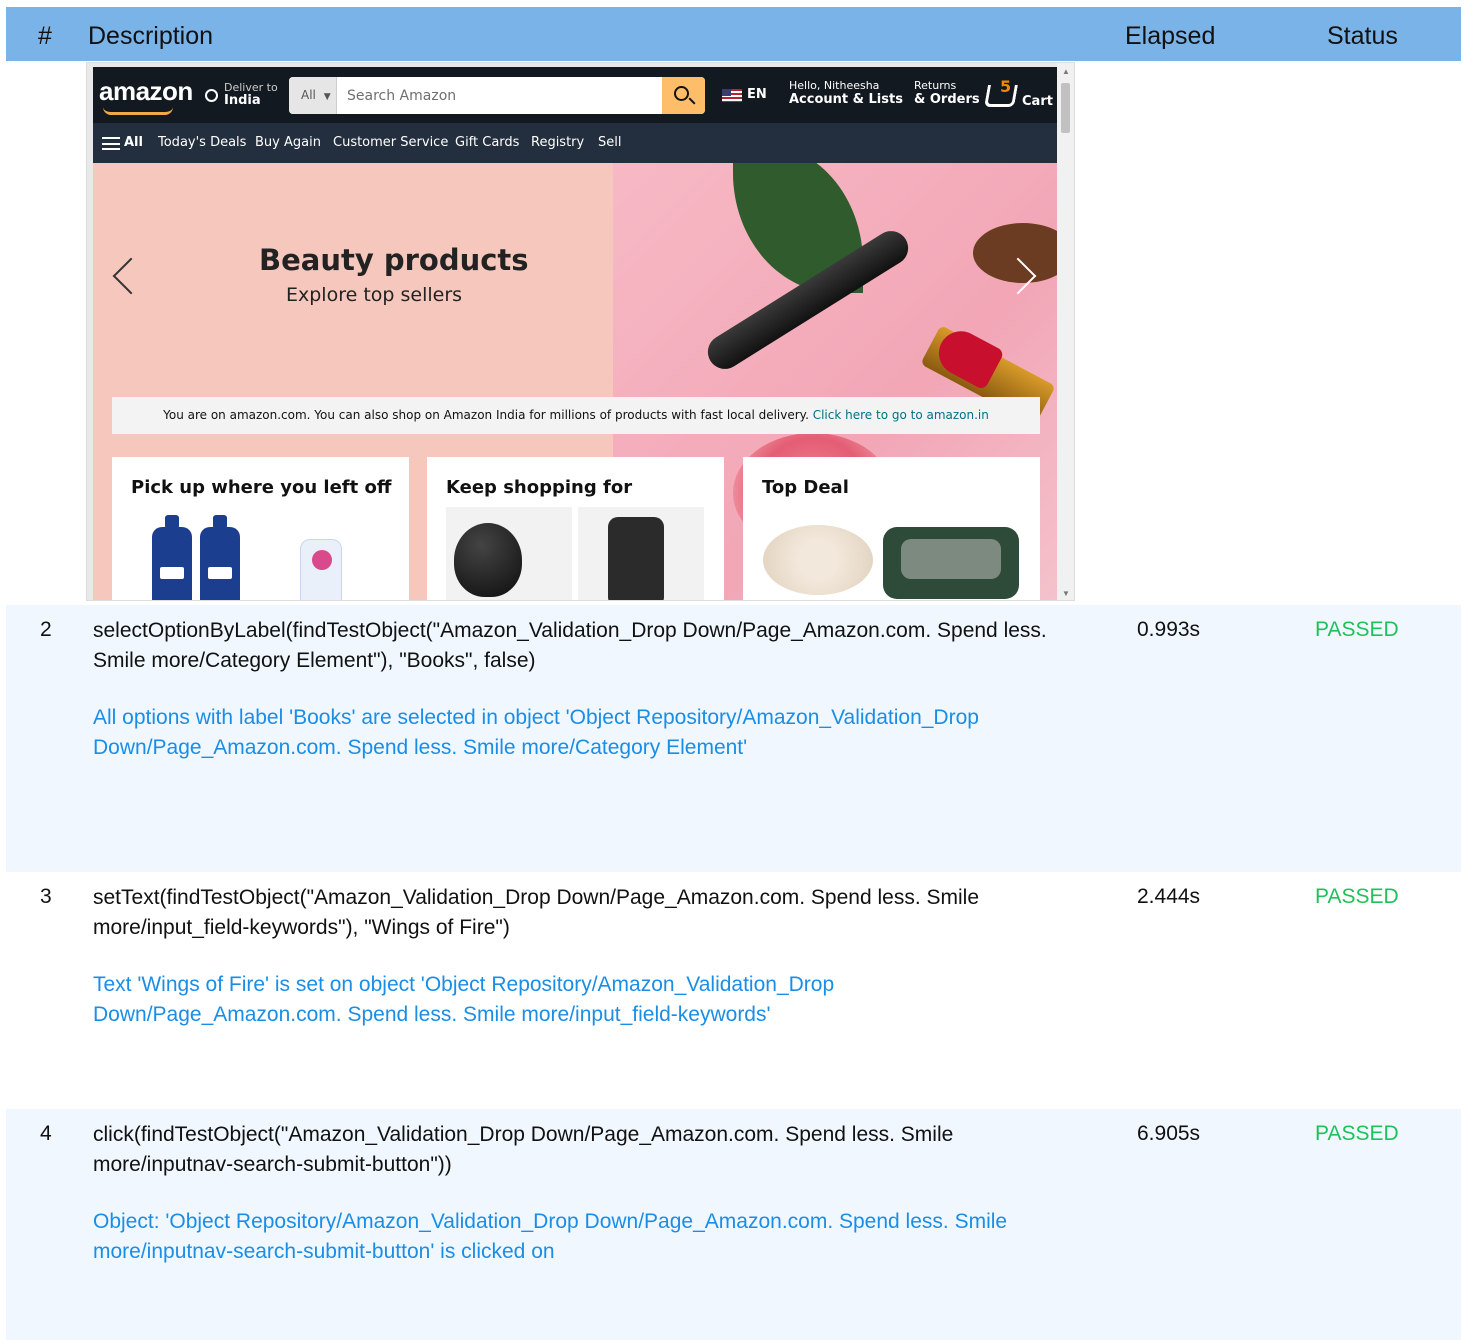 This screenshot has height=1340, width=1466. Describe the element at coordinates (1169, 1133) in the screenshot. I see `step-elapsed: 6.905s` at that location.